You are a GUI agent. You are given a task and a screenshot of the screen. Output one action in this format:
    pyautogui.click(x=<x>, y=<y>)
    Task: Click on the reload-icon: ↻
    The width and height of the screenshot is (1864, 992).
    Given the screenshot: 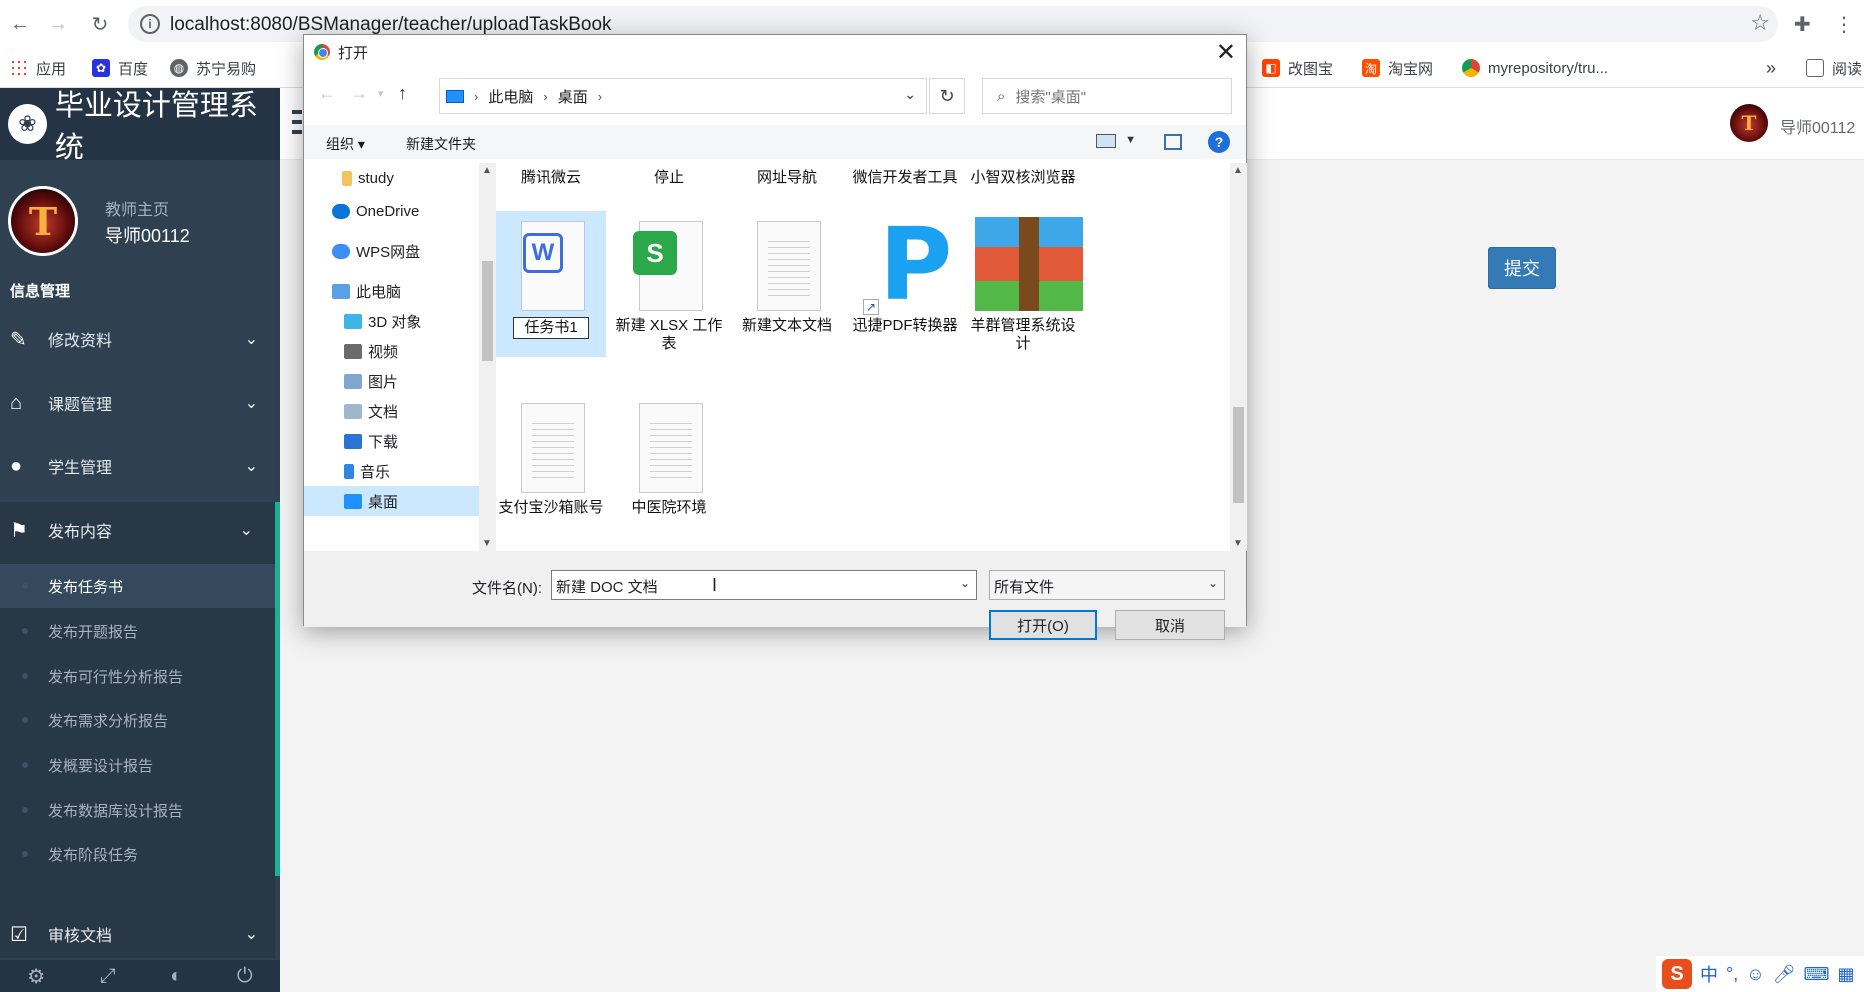 What is the action you would take?
    pyautogui.click(x=100, y=24)
    